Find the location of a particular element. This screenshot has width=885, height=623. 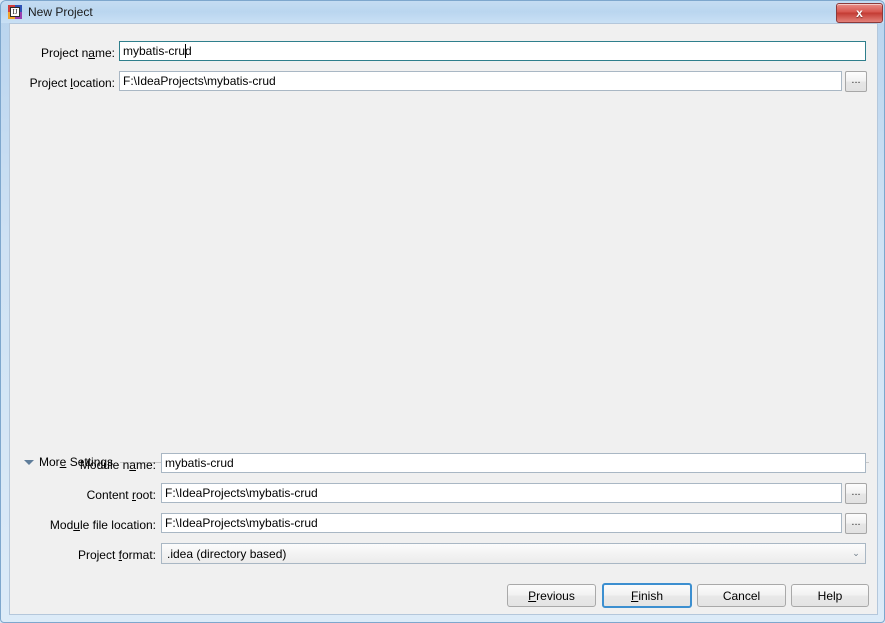

project-format-value: .idea (directory based) is located at coordinates (227, 553).